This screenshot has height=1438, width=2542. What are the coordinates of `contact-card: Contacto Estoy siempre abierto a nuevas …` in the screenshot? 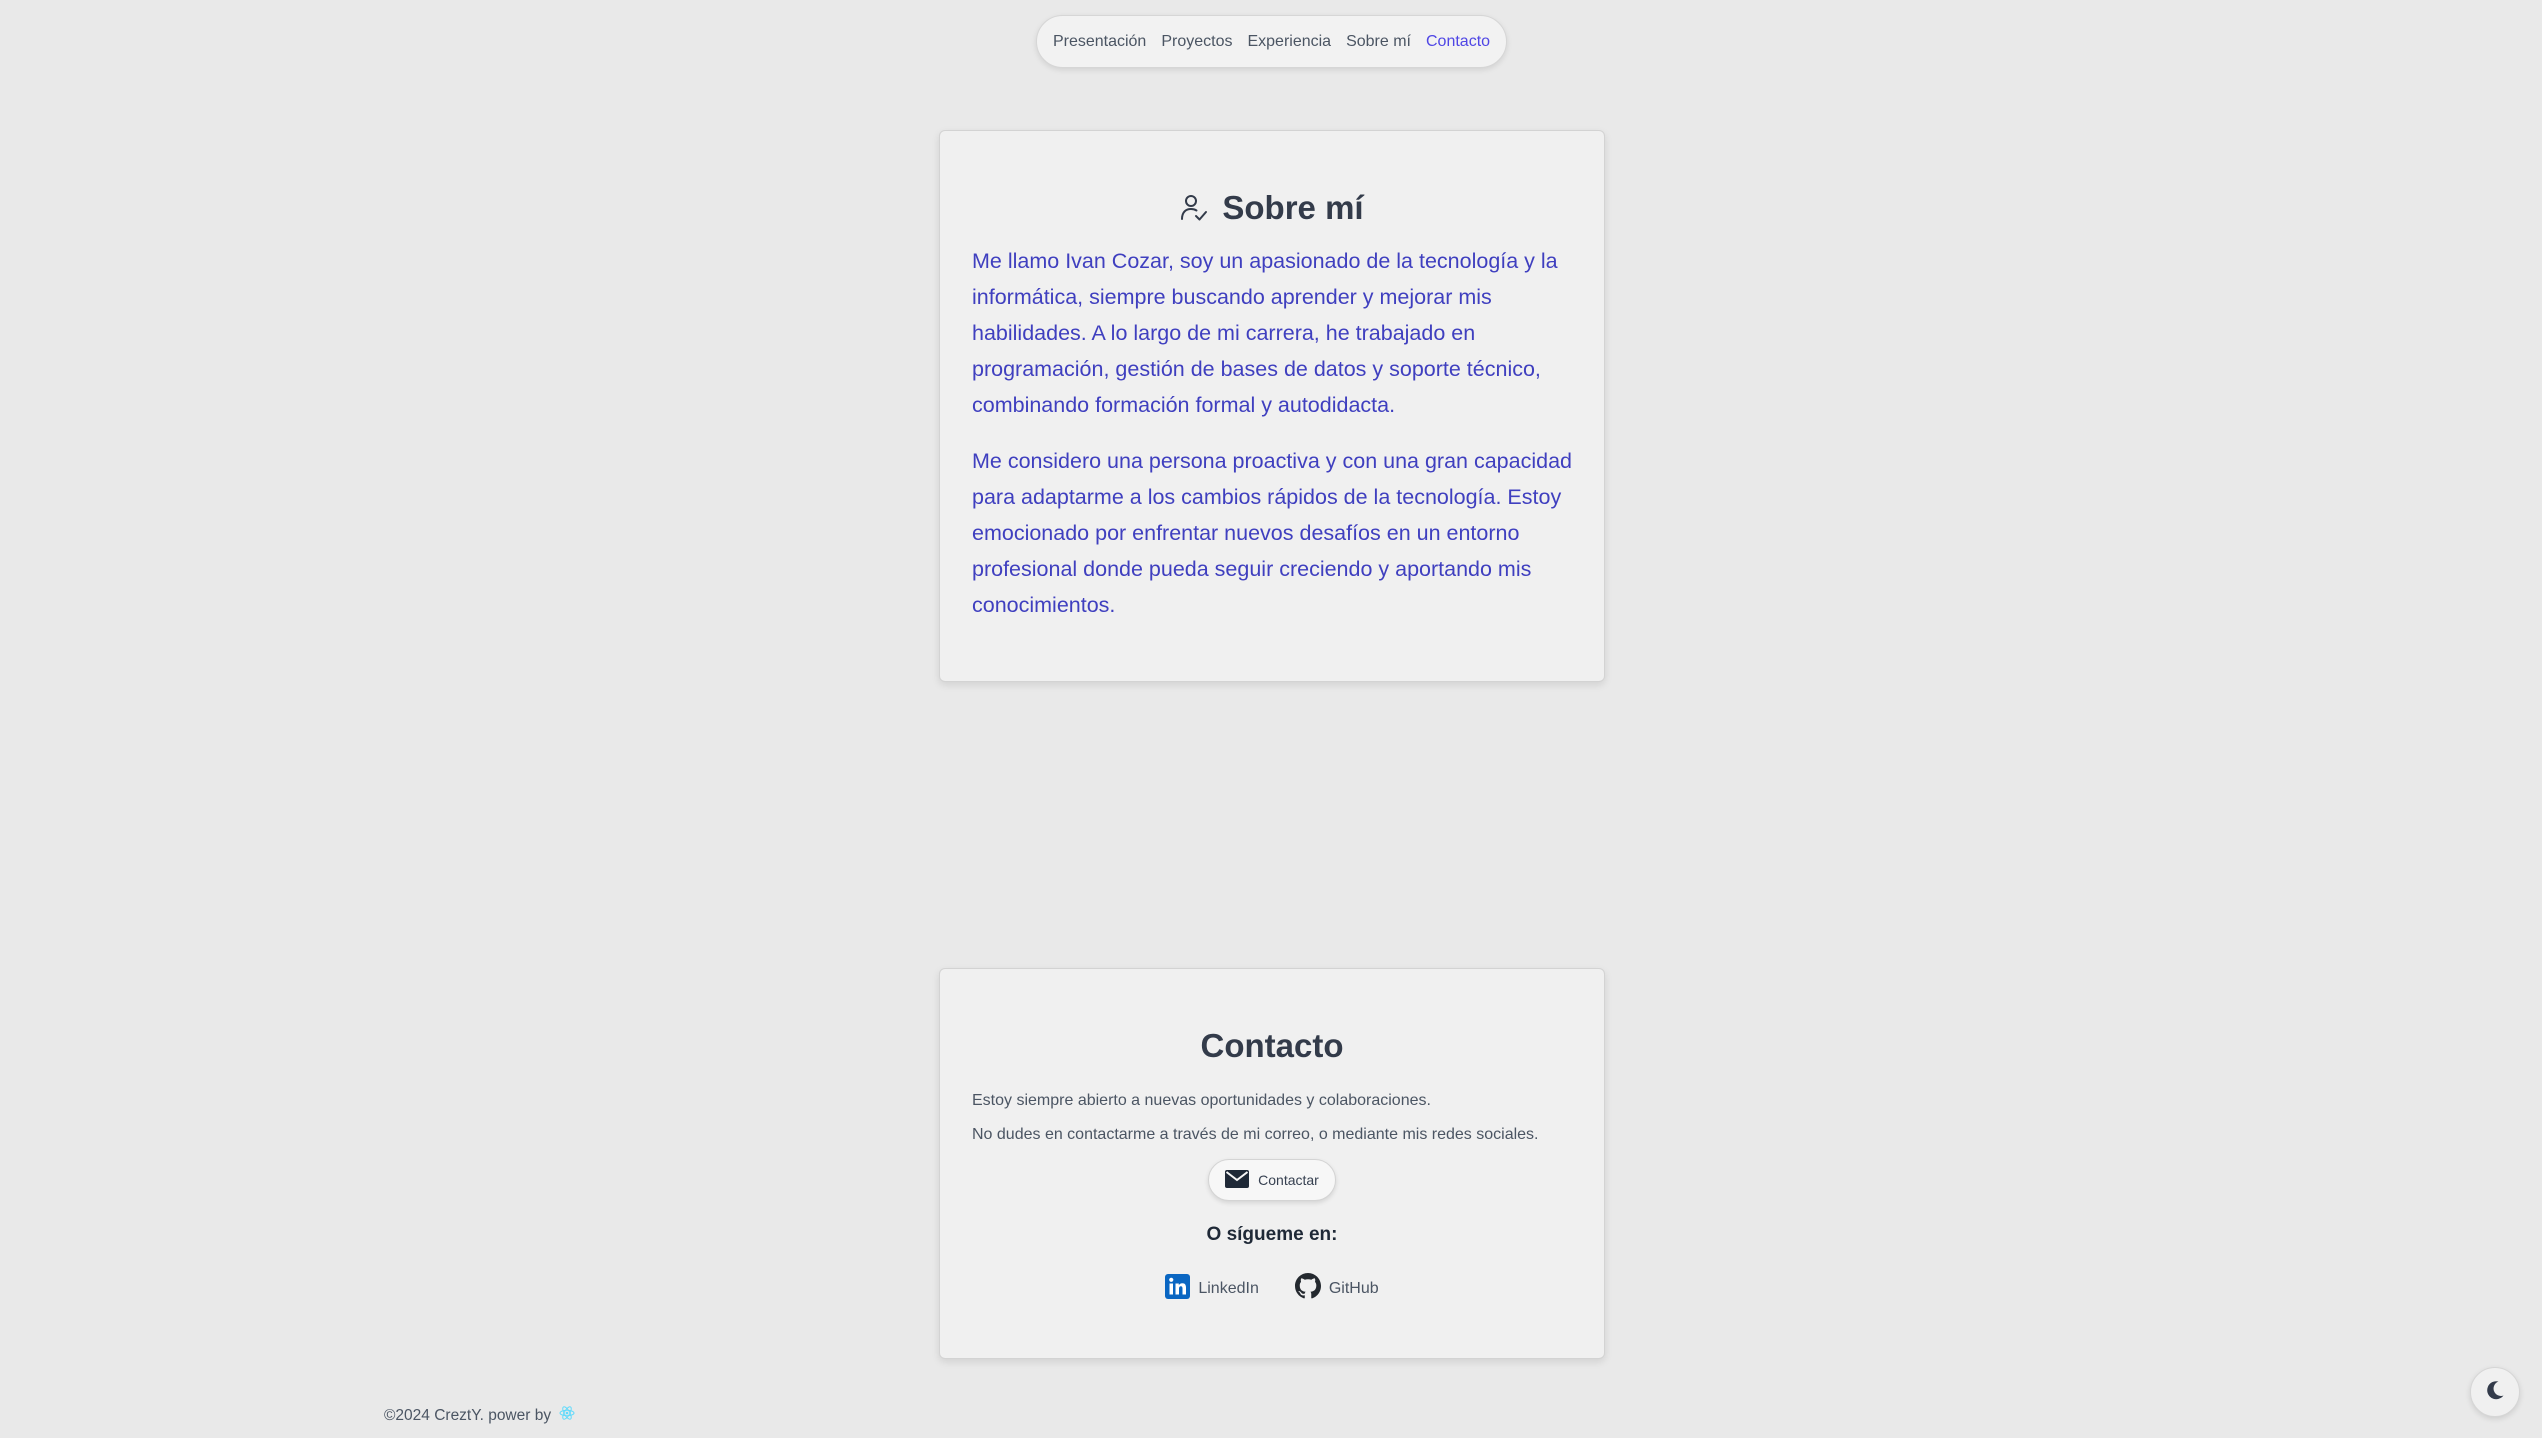 It's located at (1272, 1163).